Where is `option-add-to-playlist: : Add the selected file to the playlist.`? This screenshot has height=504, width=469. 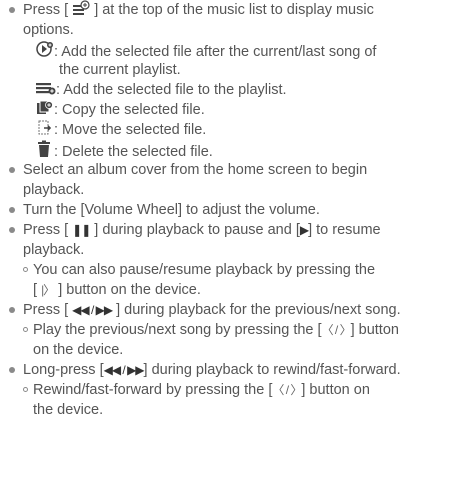
option-add-to-playlist: : Add the selected file to the playlist. is located at coordinates (161, 90).